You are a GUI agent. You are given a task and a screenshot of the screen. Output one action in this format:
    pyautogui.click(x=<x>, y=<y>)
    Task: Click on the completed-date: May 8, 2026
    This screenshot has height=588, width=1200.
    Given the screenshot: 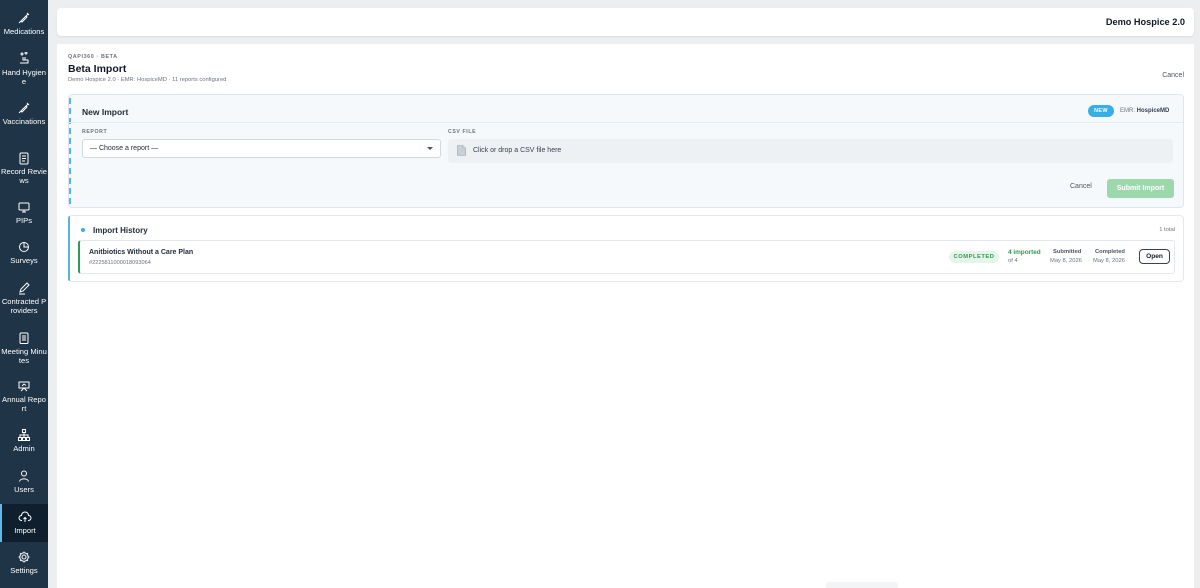 What is the action you would take?
    pyautogui.click(x=1109, y=261)
    